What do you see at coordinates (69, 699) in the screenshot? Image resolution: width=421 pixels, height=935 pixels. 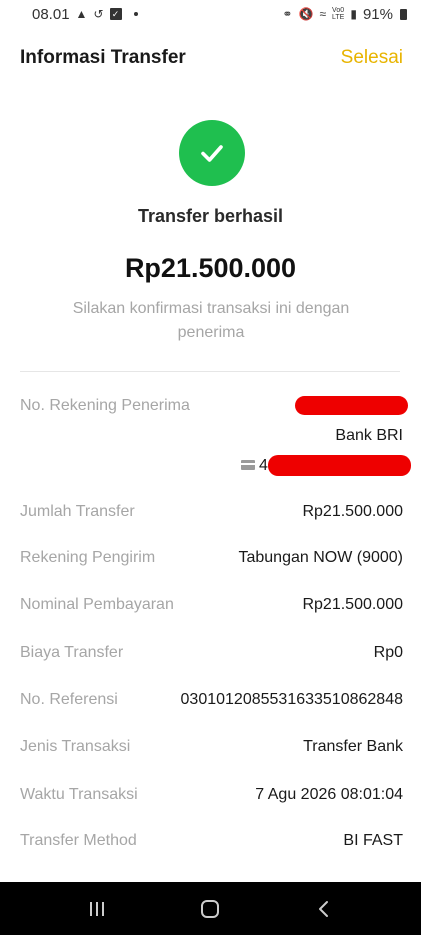 I see `detail-label-reference: No. Referensi` at bounding box center [69, 699].